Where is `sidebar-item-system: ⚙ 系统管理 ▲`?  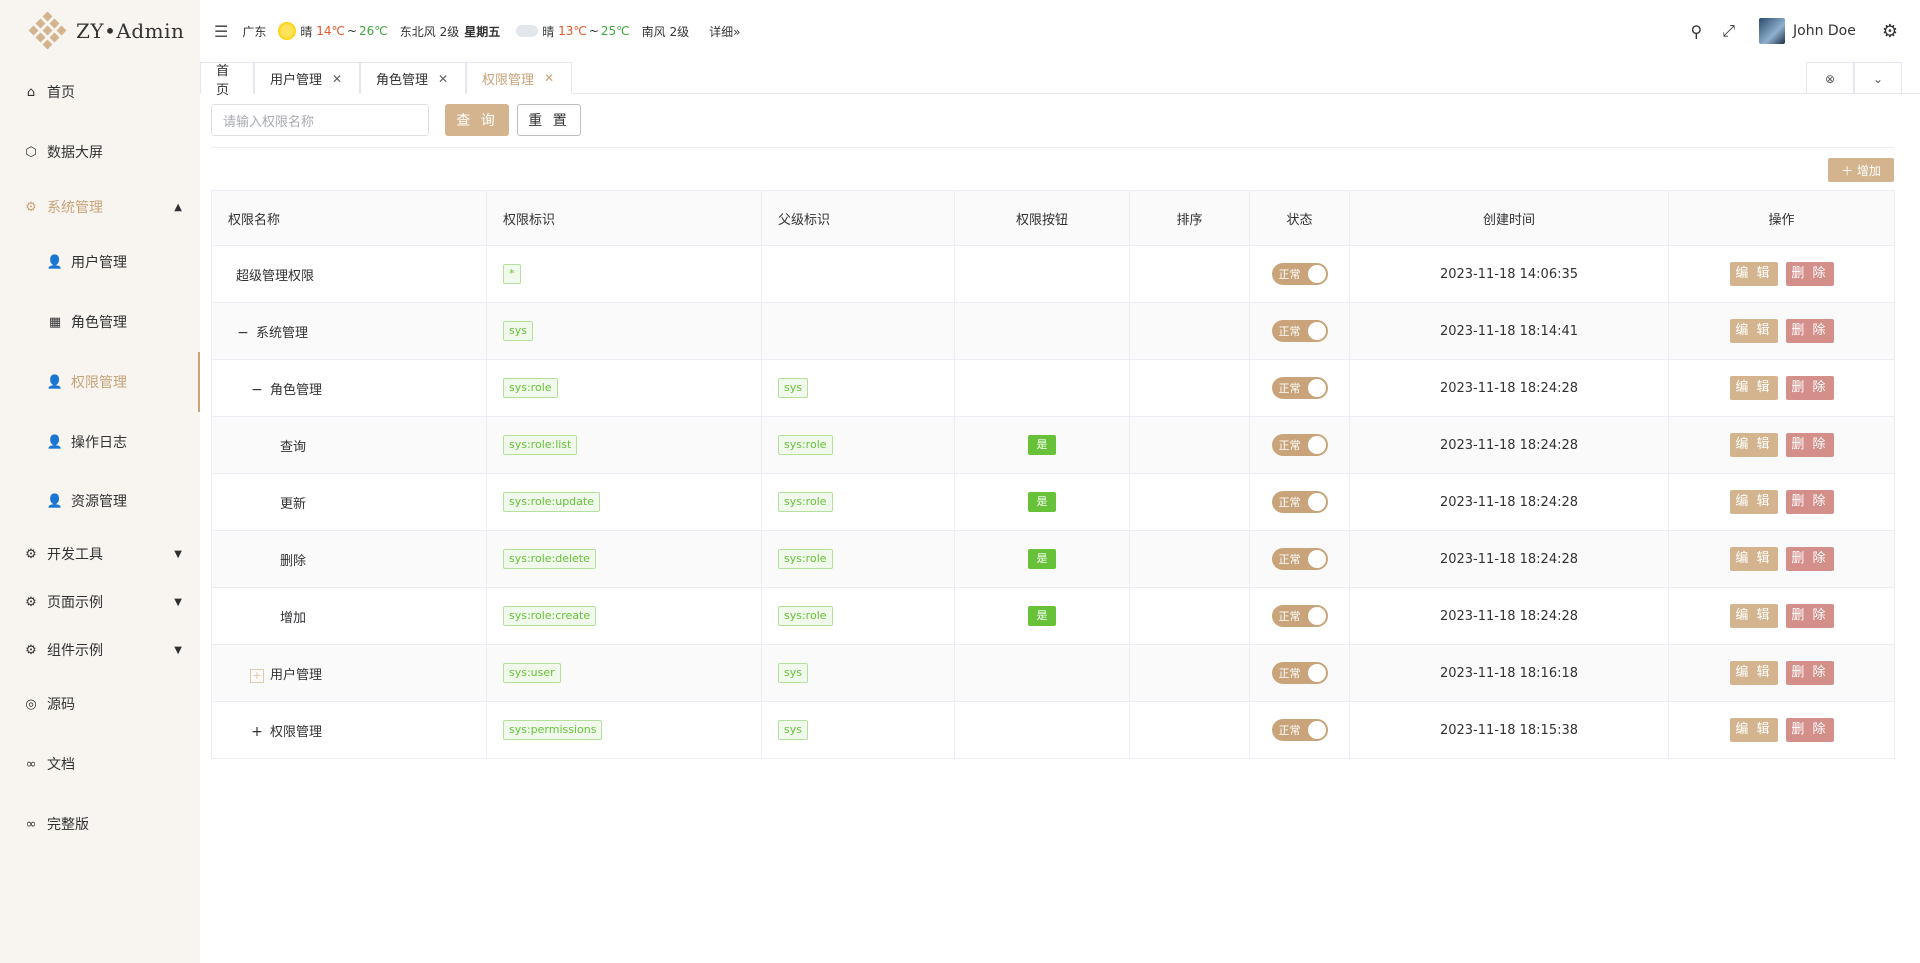
sidebar-item-system: ⚙ 系统管理 ▲ is located at coordinates (100, 207).